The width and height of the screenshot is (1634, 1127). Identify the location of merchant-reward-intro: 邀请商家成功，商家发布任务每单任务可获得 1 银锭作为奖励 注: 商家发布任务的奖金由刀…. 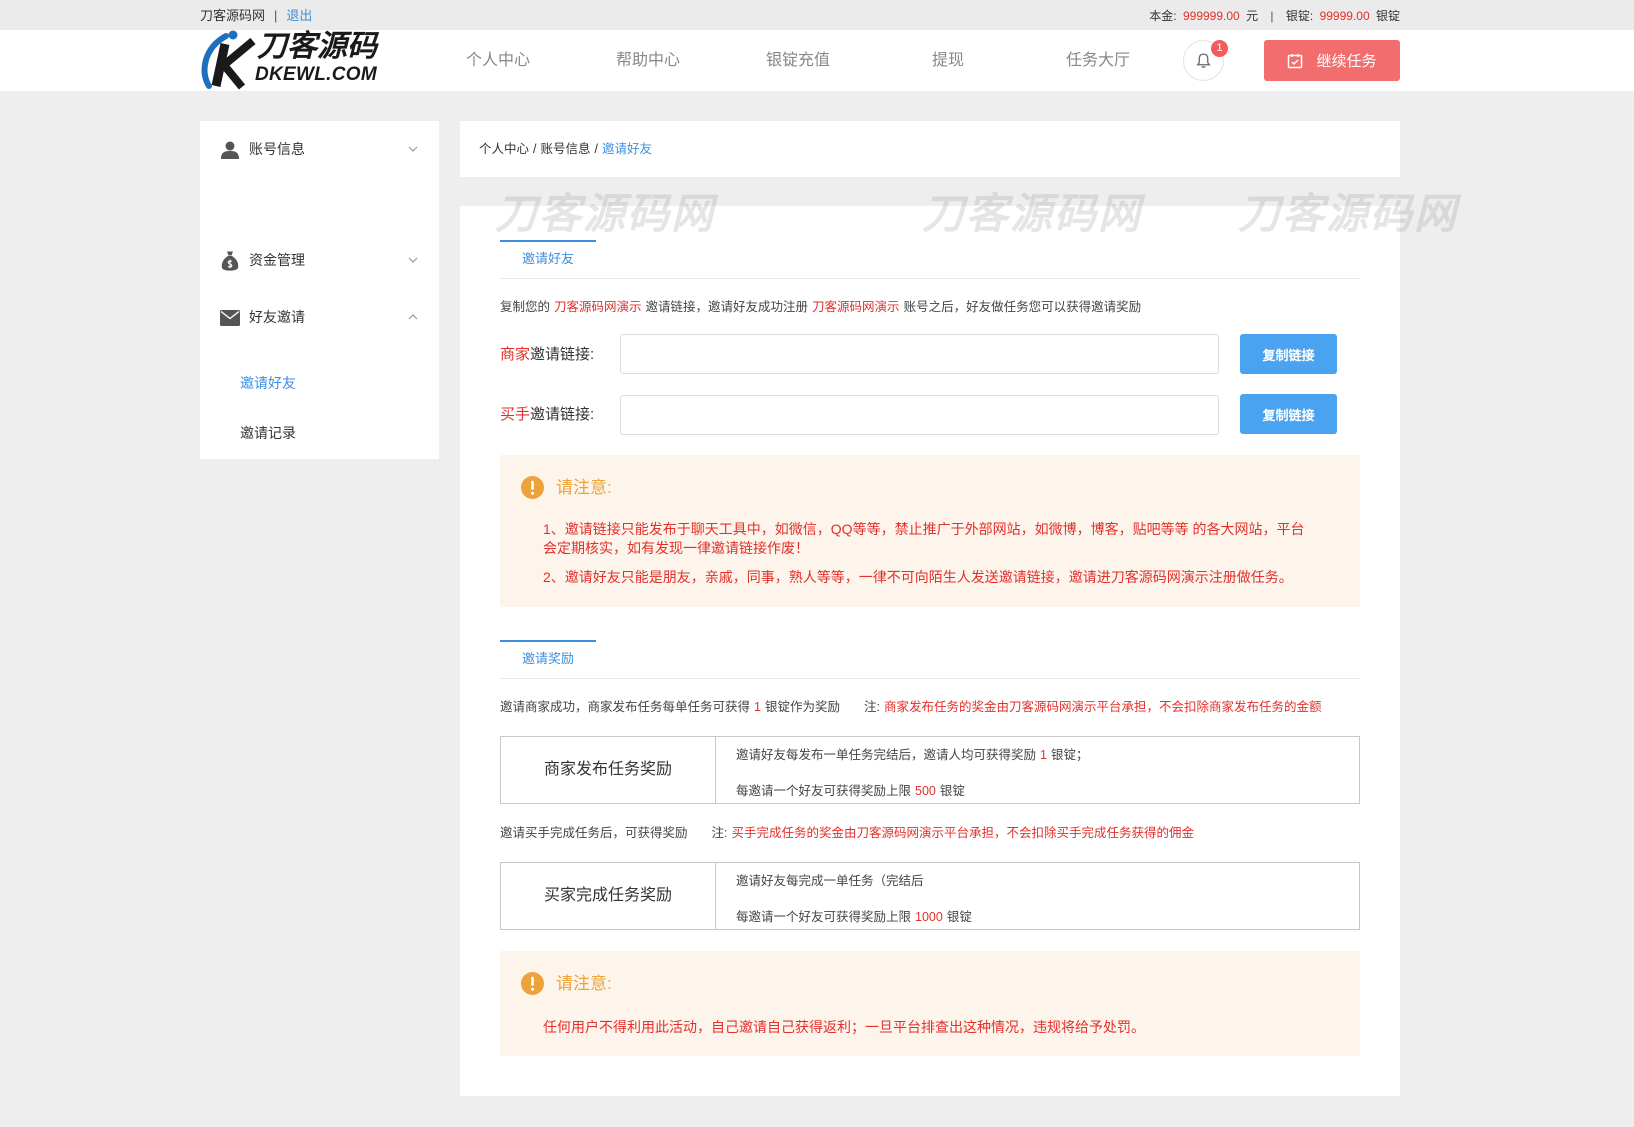
(910, 707).